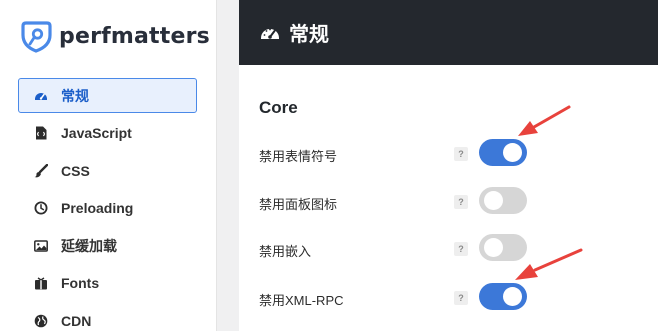  Describe the element at coordinates (449, 249) in the screenshot. I see `option-disable-embeds: 禁用嵌入 ?` at that location.